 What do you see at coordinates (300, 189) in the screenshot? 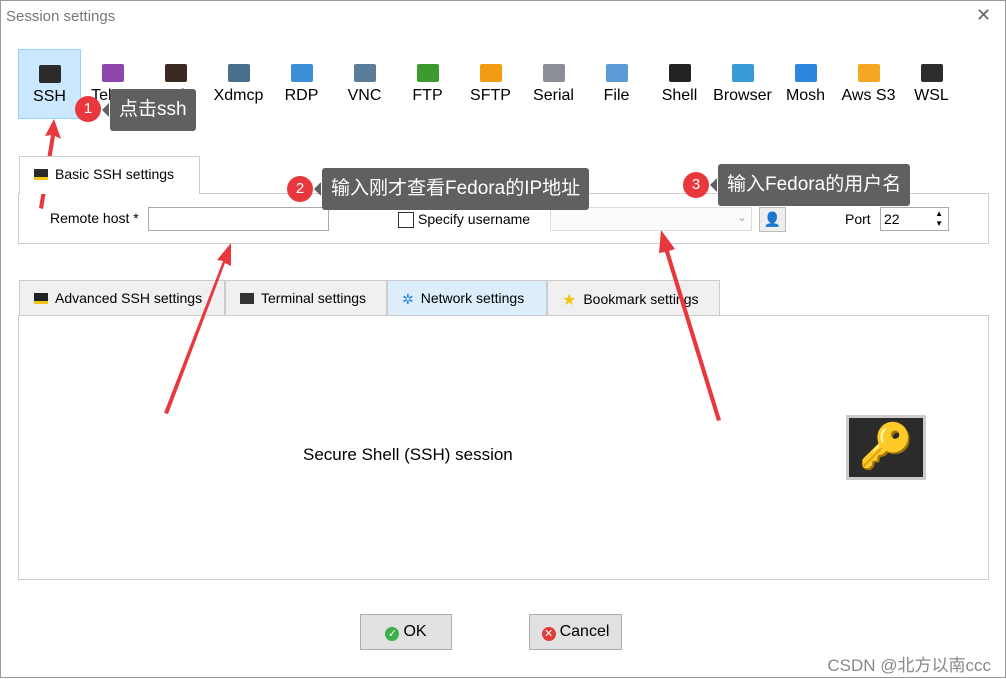
I see `annotation-number-2: 2` at bounding box center [300, 189].